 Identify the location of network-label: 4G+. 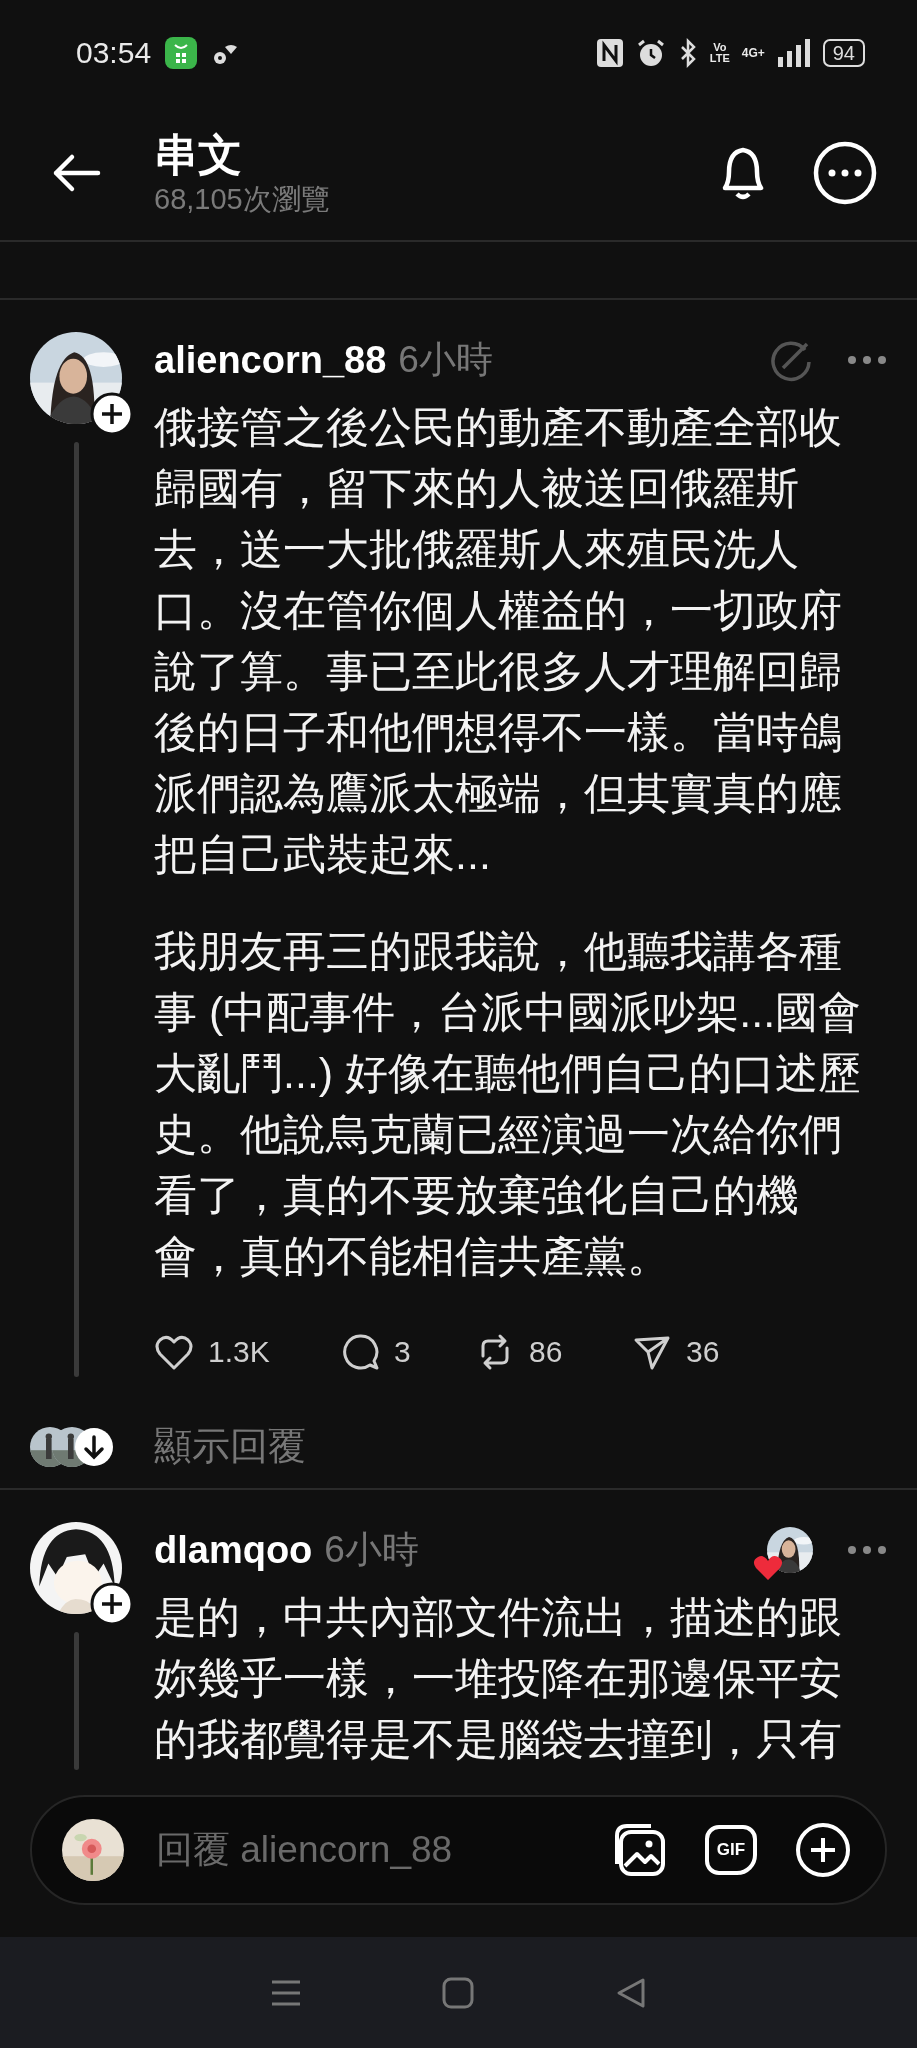
(753, 52).